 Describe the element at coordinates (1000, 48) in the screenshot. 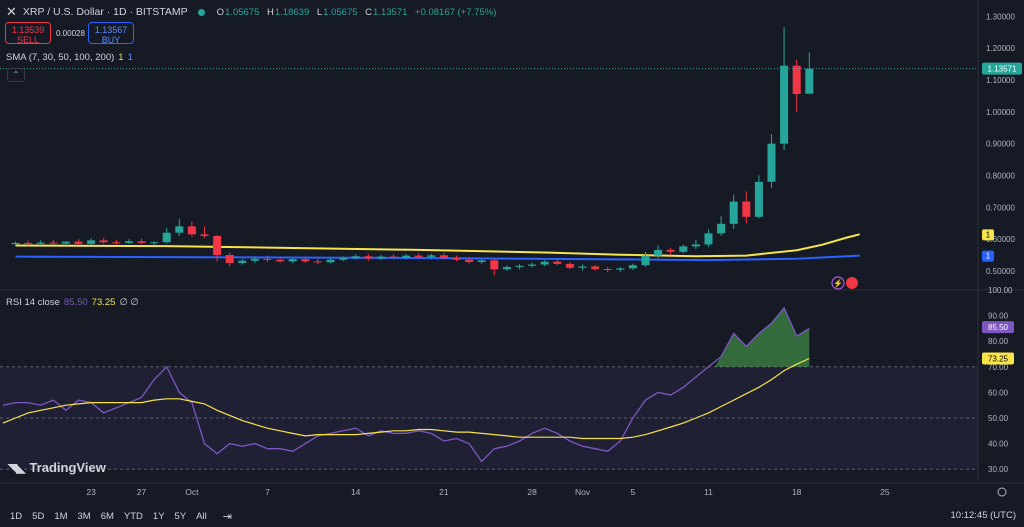

I see `price-tick-label: 1.20000` at that location.